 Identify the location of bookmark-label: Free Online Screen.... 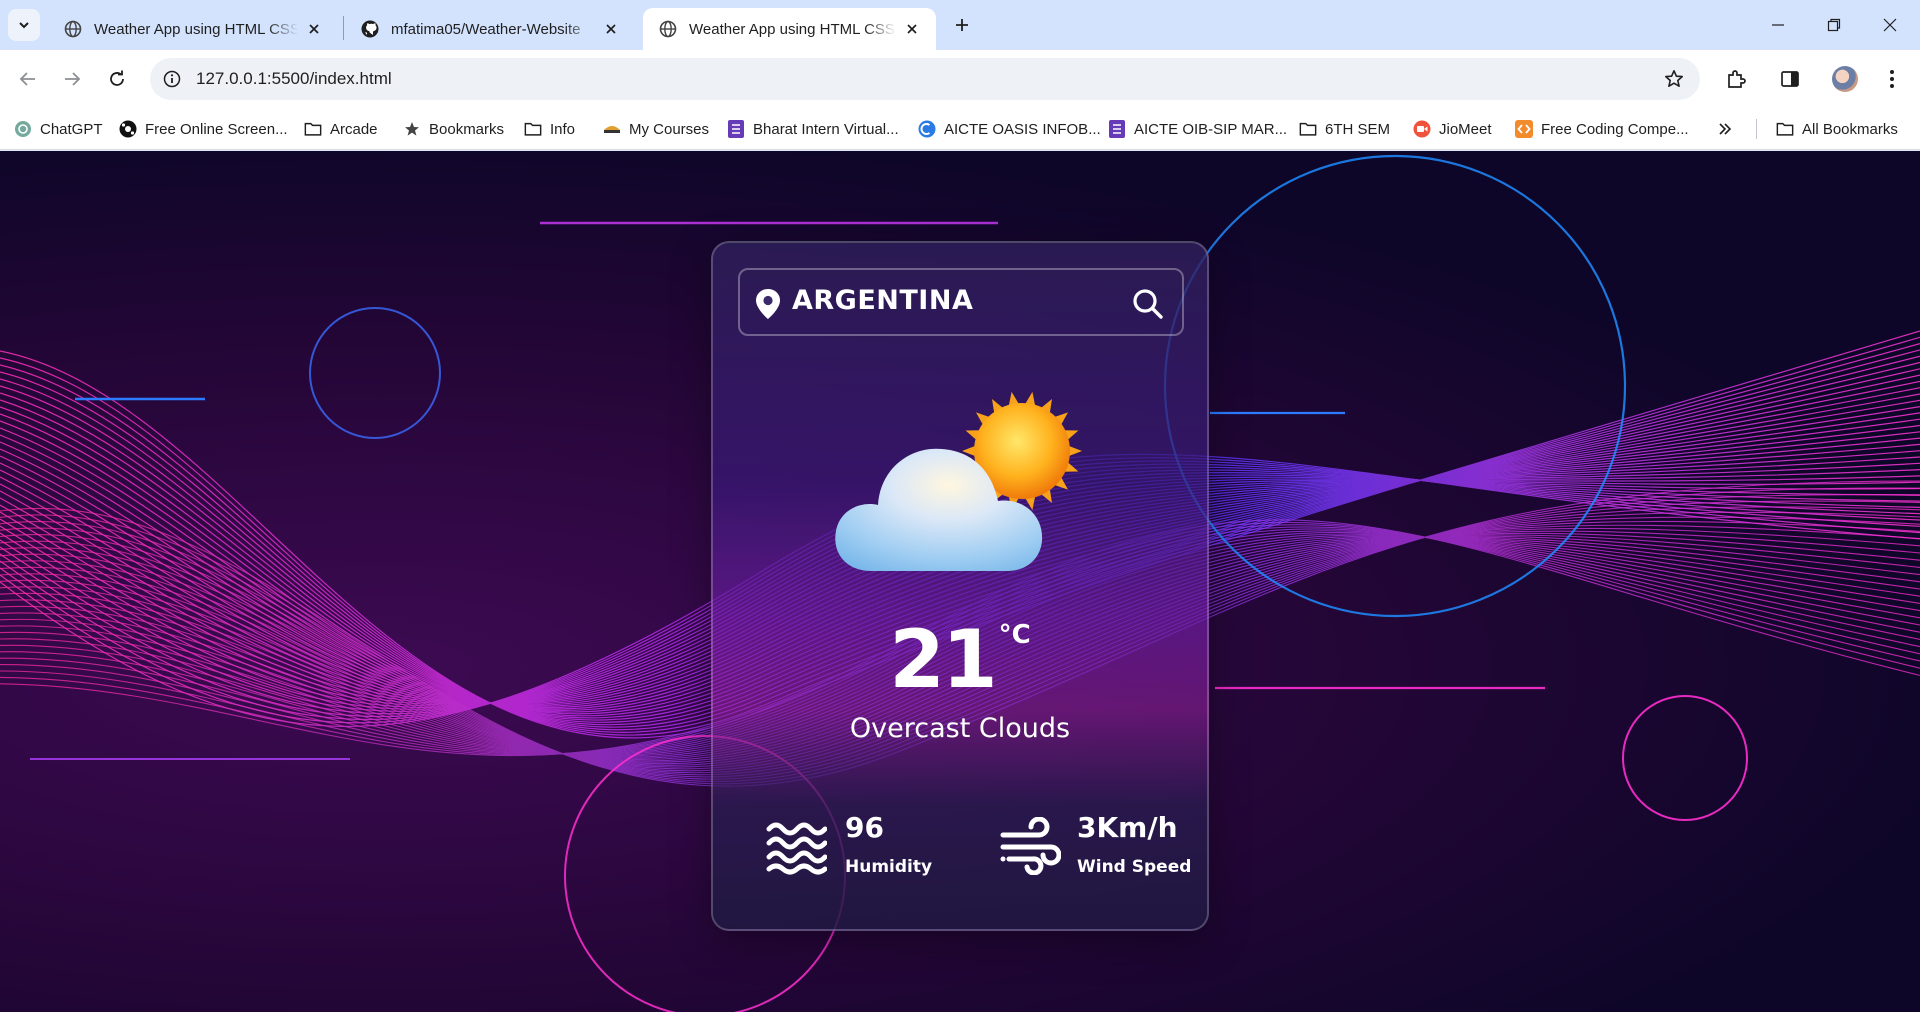
(216, 129).